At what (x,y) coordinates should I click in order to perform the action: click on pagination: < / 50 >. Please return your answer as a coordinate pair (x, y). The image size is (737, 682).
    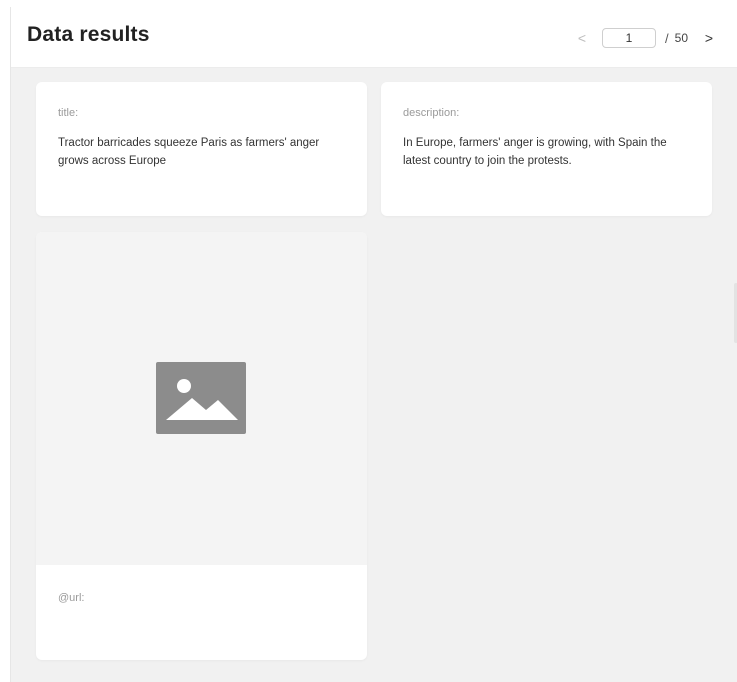
    Looking at the image, I should click on (645, 38).